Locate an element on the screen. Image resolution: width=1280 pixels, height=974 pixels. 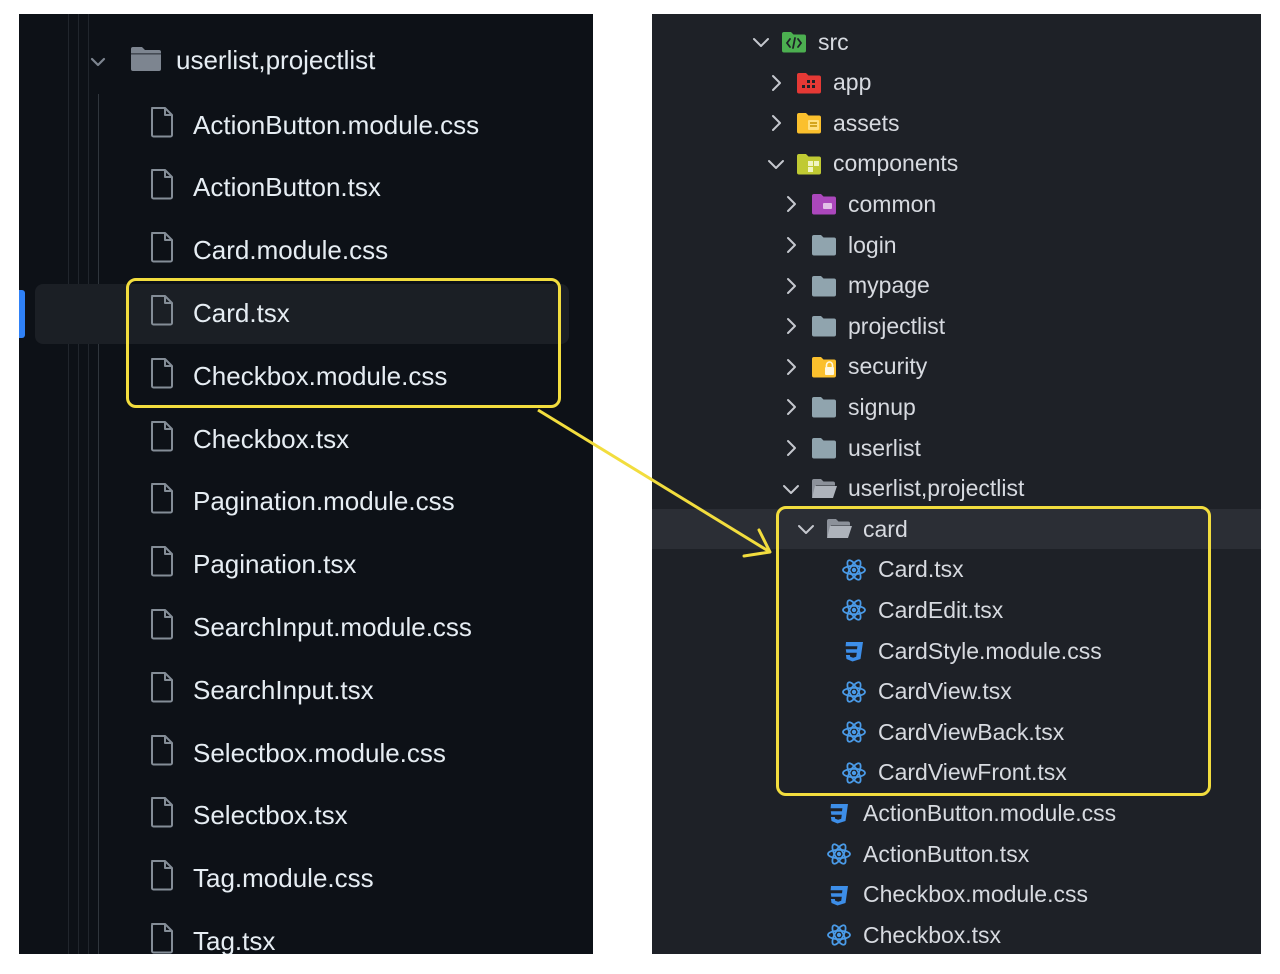
item-label: security is located at coordinates (888, 366).